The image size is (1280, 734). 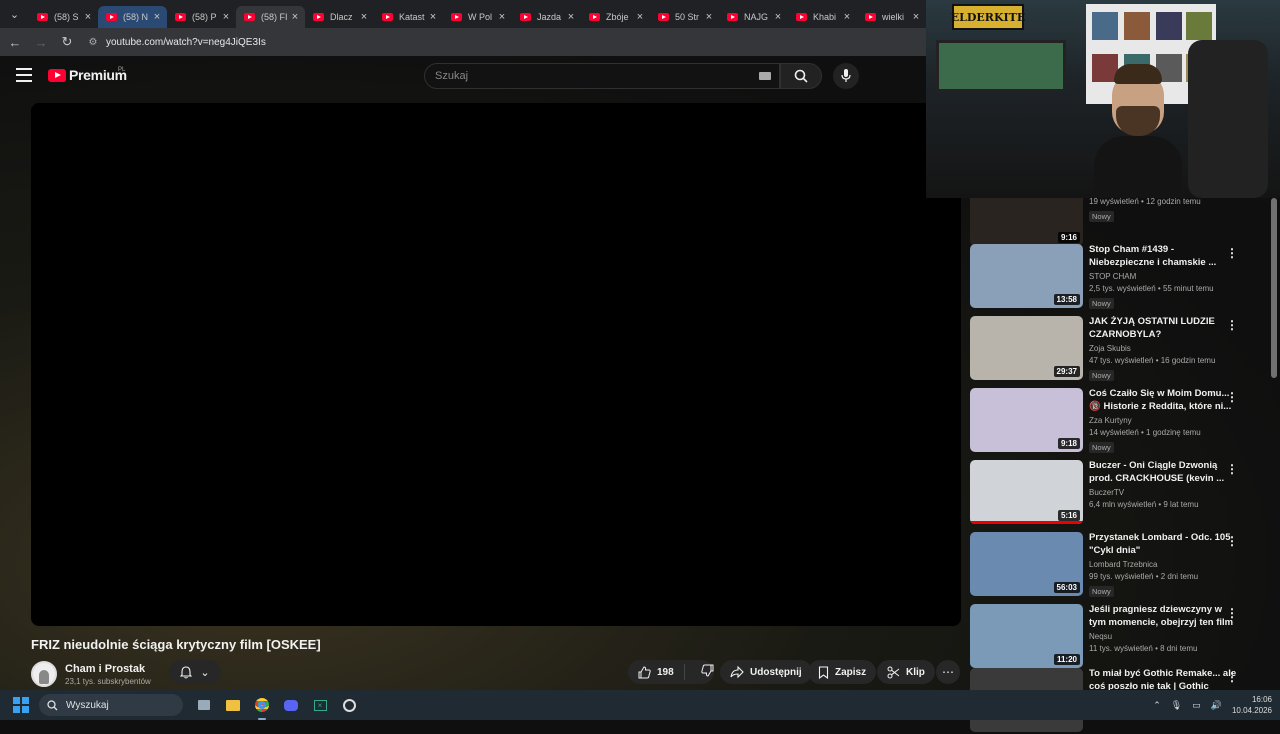 I want to click on site-info-icon: ⚙, so click(x=93, y=42).